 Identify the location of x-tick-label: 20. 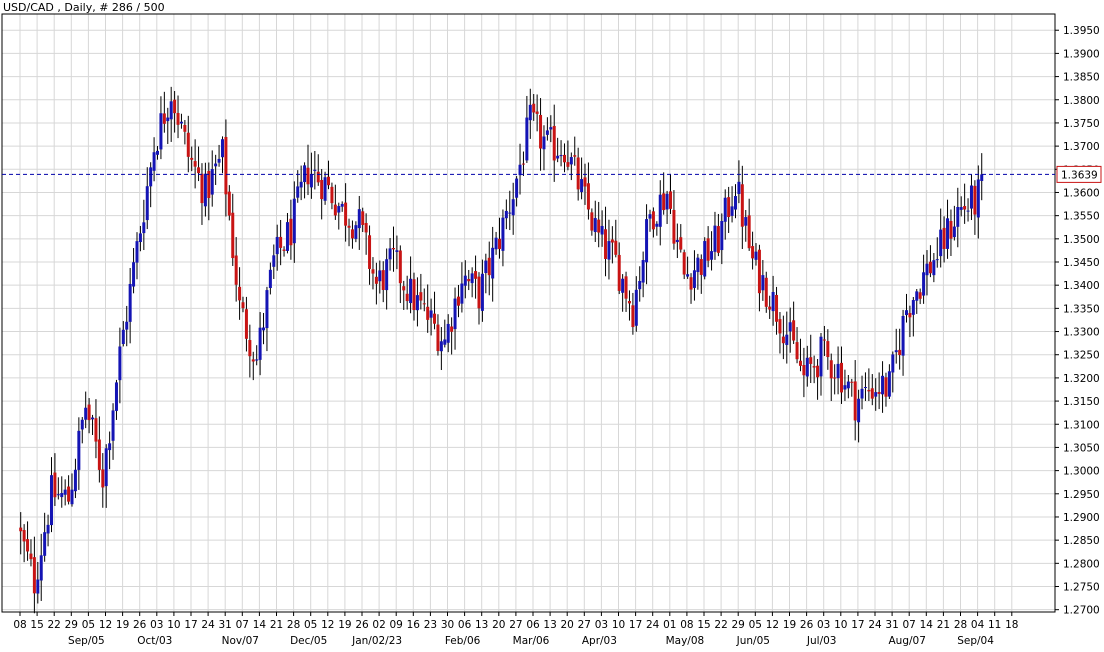
(567, 625).